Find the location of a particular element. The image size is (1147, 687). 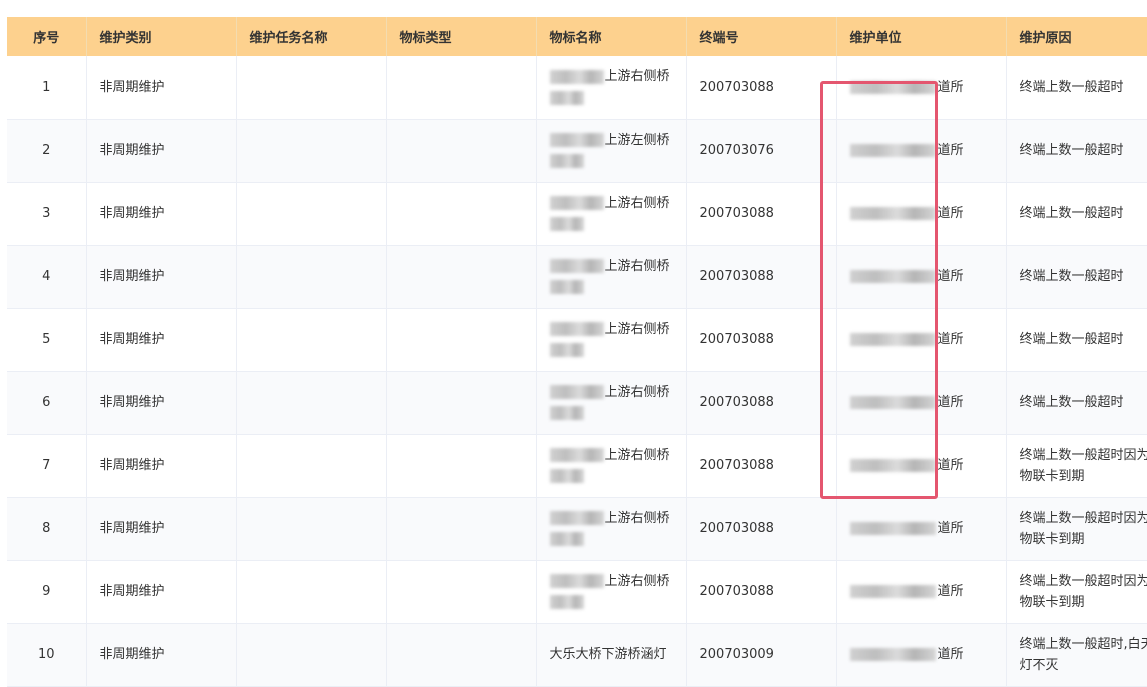

cell-index: 9 is located at coordinates (47, 592).